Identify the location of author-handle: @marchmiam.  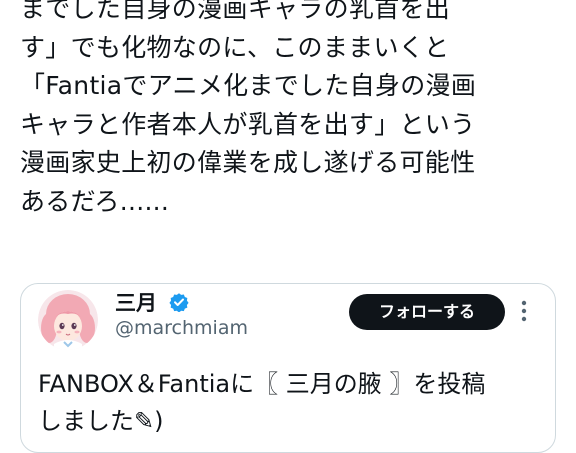
(181, 328).